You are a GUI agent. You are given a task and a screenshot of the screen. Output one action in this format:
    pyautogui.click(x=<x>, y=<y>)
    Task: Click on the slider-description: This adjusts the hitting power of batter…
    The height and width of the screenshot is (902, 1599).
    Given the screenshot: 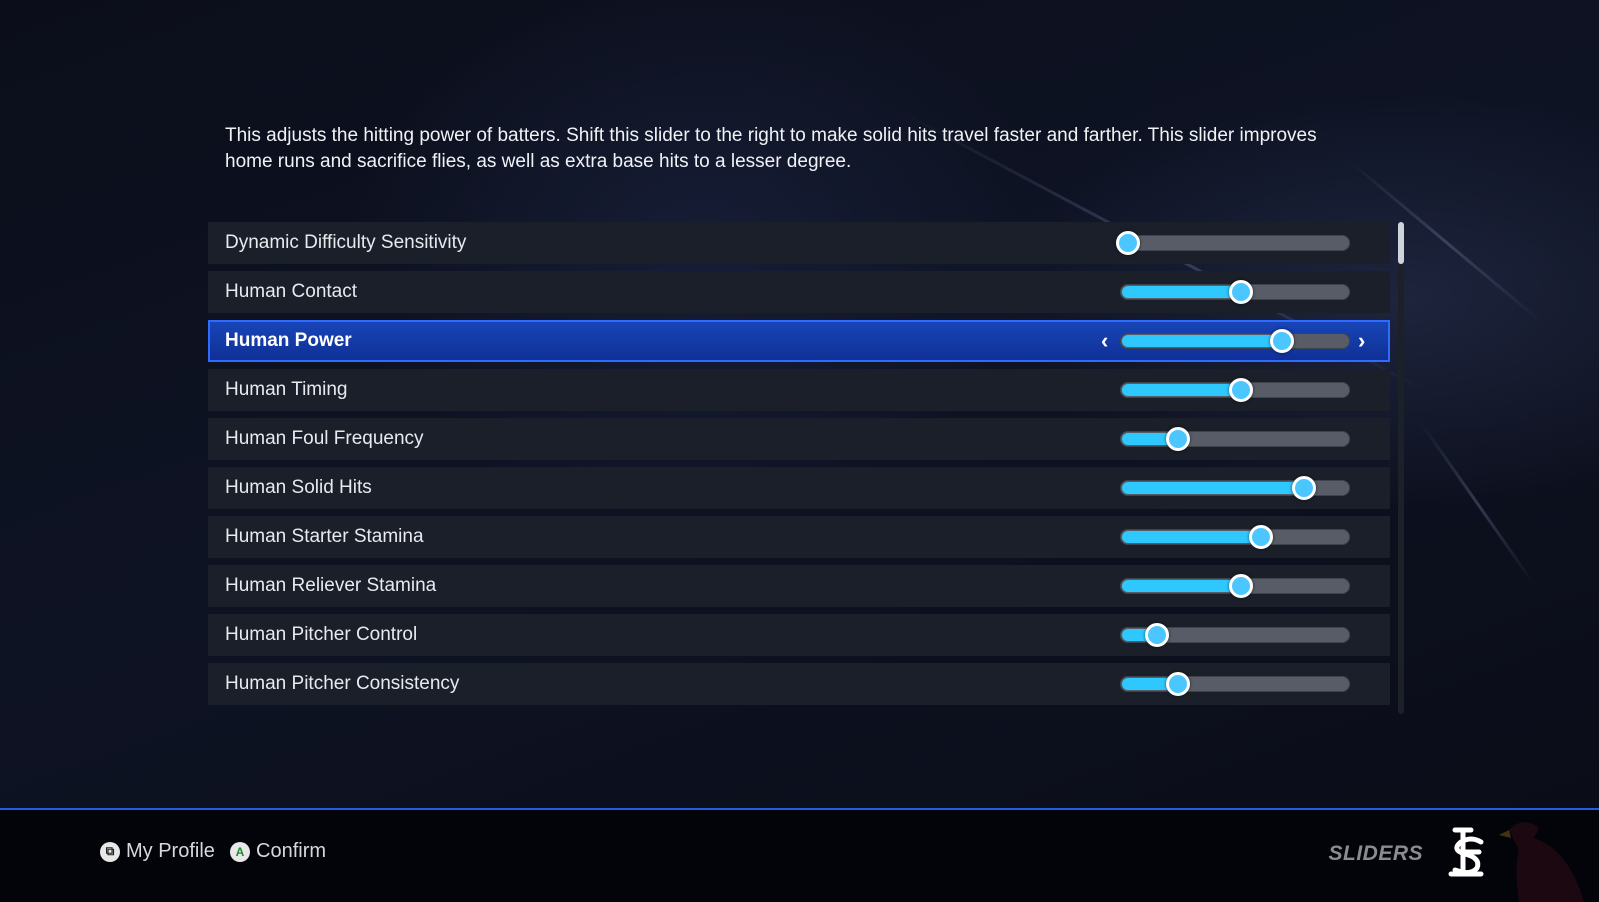 What is the action you would take?
    pyautogui.click(x=771, y=148)
    